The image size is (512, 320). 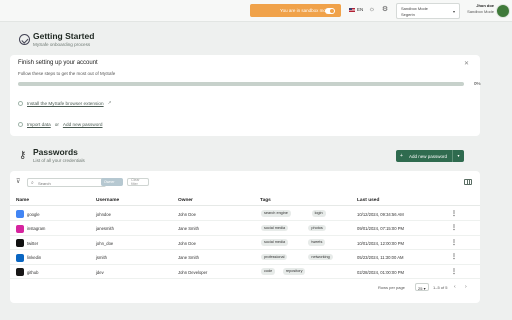 What do you see at coordinates (105, 243) in the screenshot?
I see `cell-username: john_doe` at bounding box center [105, 243].